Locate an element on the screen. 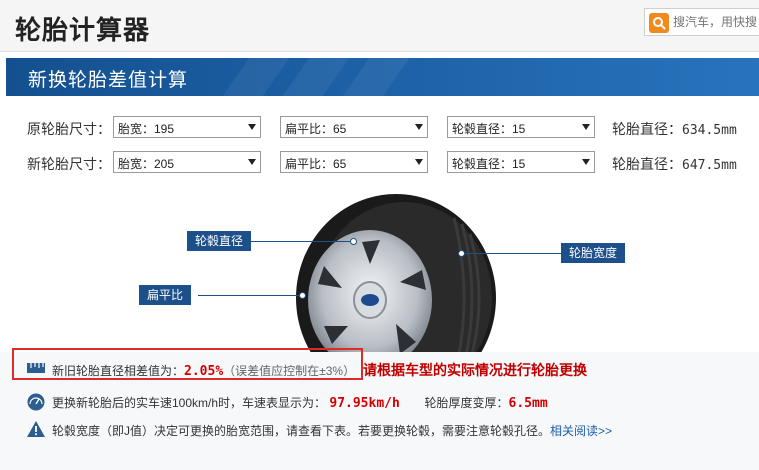 The width and height of the screenshot is (759, 470). original-aspect-select: 扁平比：65 is located at coordinates (354, 127).